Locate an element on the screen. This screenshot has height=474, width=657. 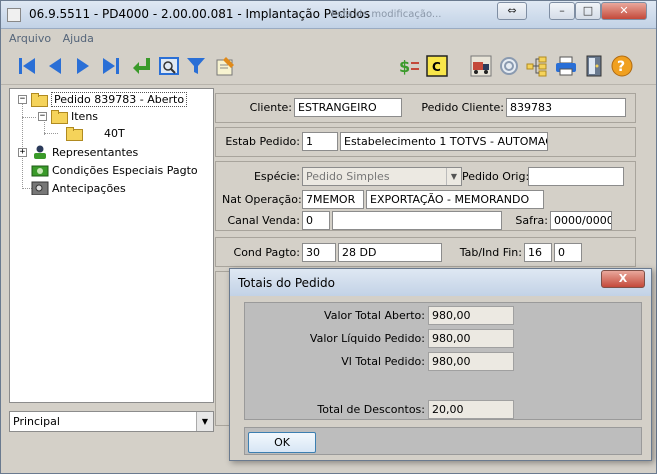
next-icon is located at coordinates (83, 66).